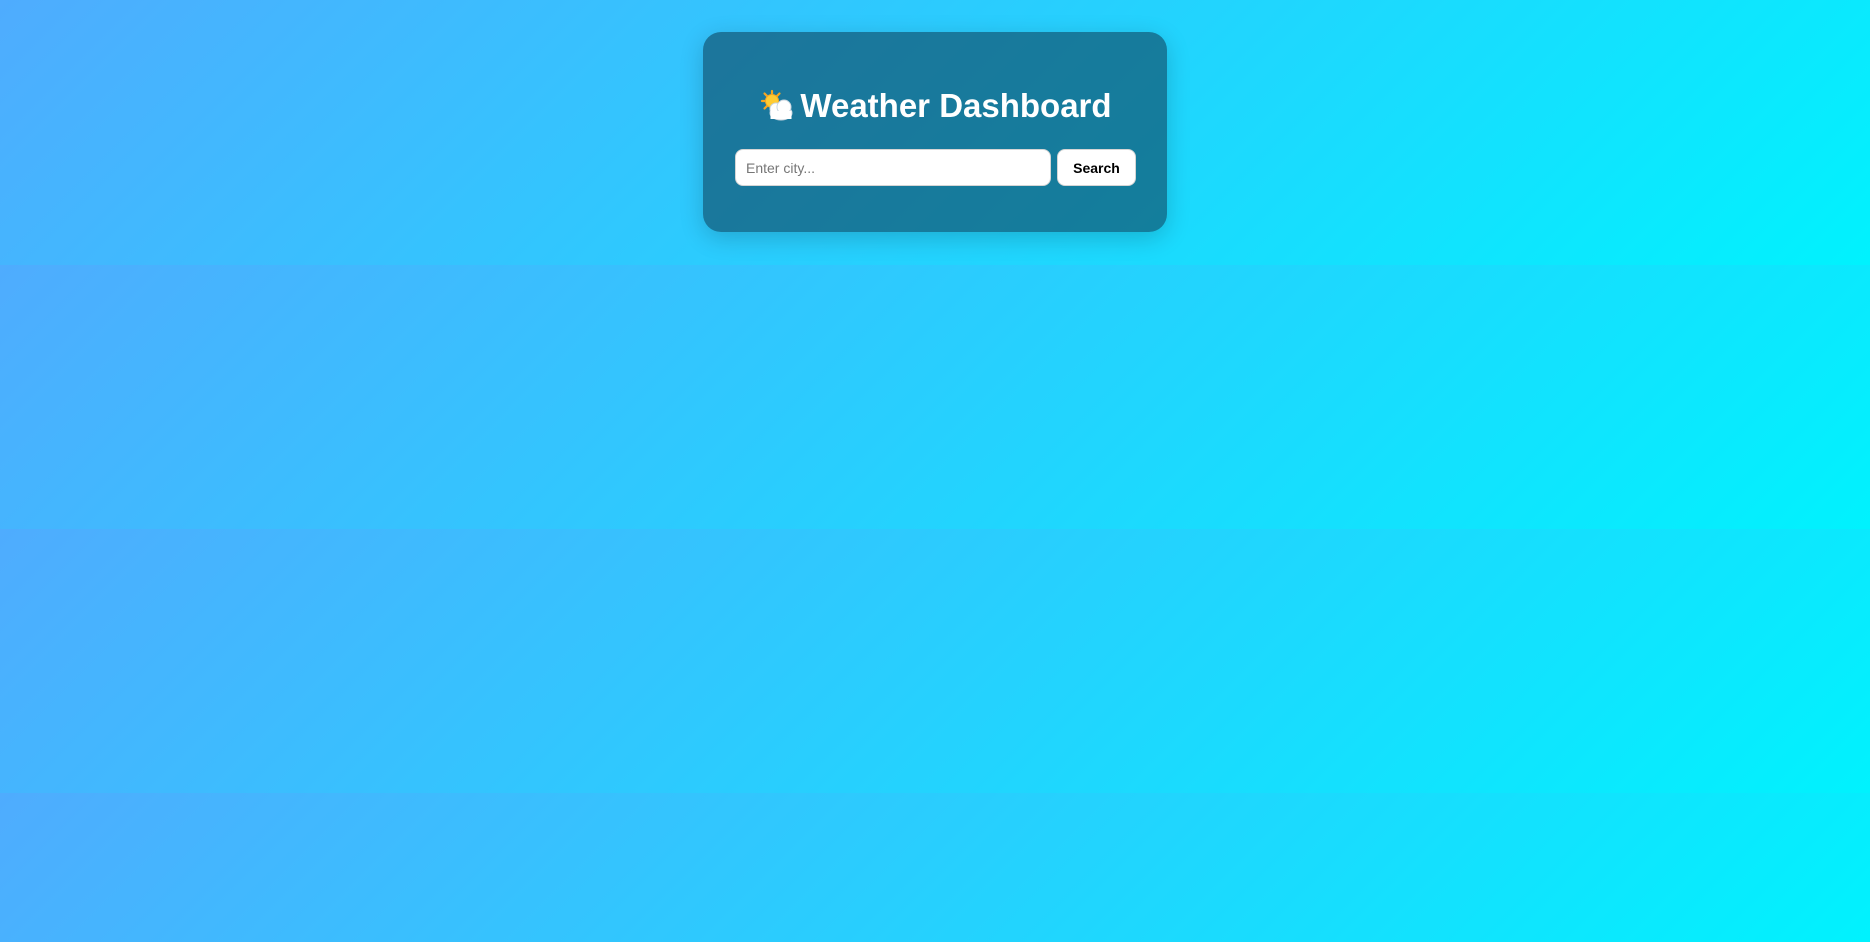  What do you see at coordinates (776, 106) in the screenshot?
I see `sun-behind-cloud-icon` at bounding box center [776, 106].